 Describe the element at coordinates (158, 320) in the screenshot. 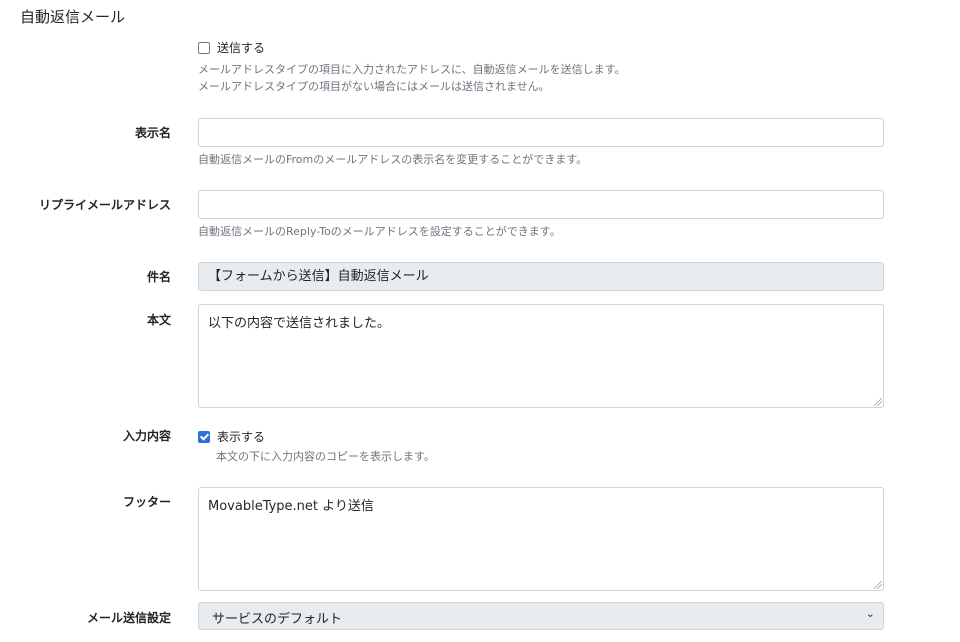

I see `body-label: 本文` at that location.